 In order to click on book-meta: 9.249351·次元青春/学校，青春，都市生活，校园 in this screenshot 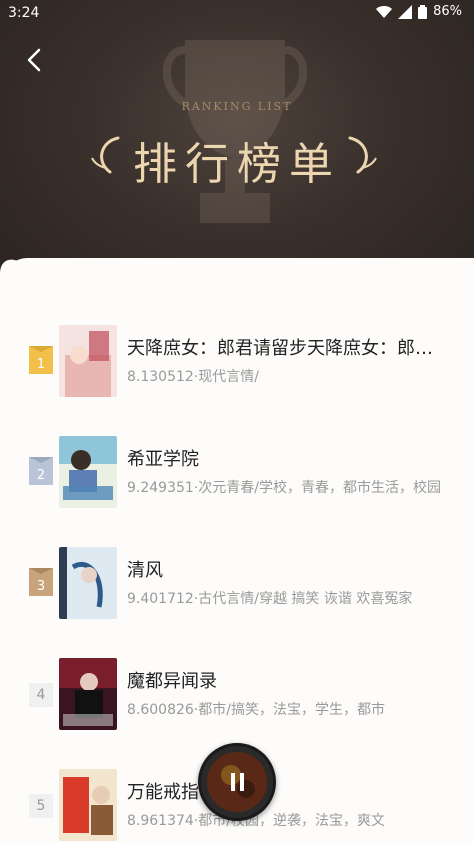, I will do `click(284, 488)`.